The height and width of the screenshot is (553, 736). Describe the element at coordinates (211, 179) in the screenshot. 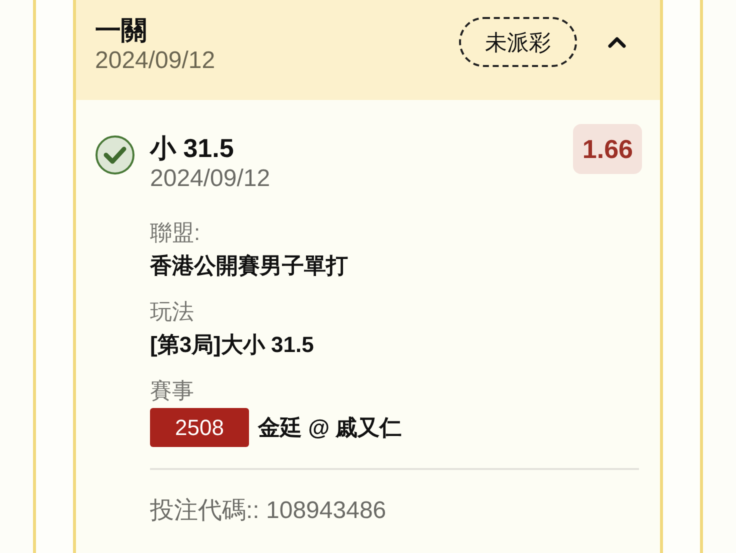

I see `selection-date: 2024/09/12` at that location.